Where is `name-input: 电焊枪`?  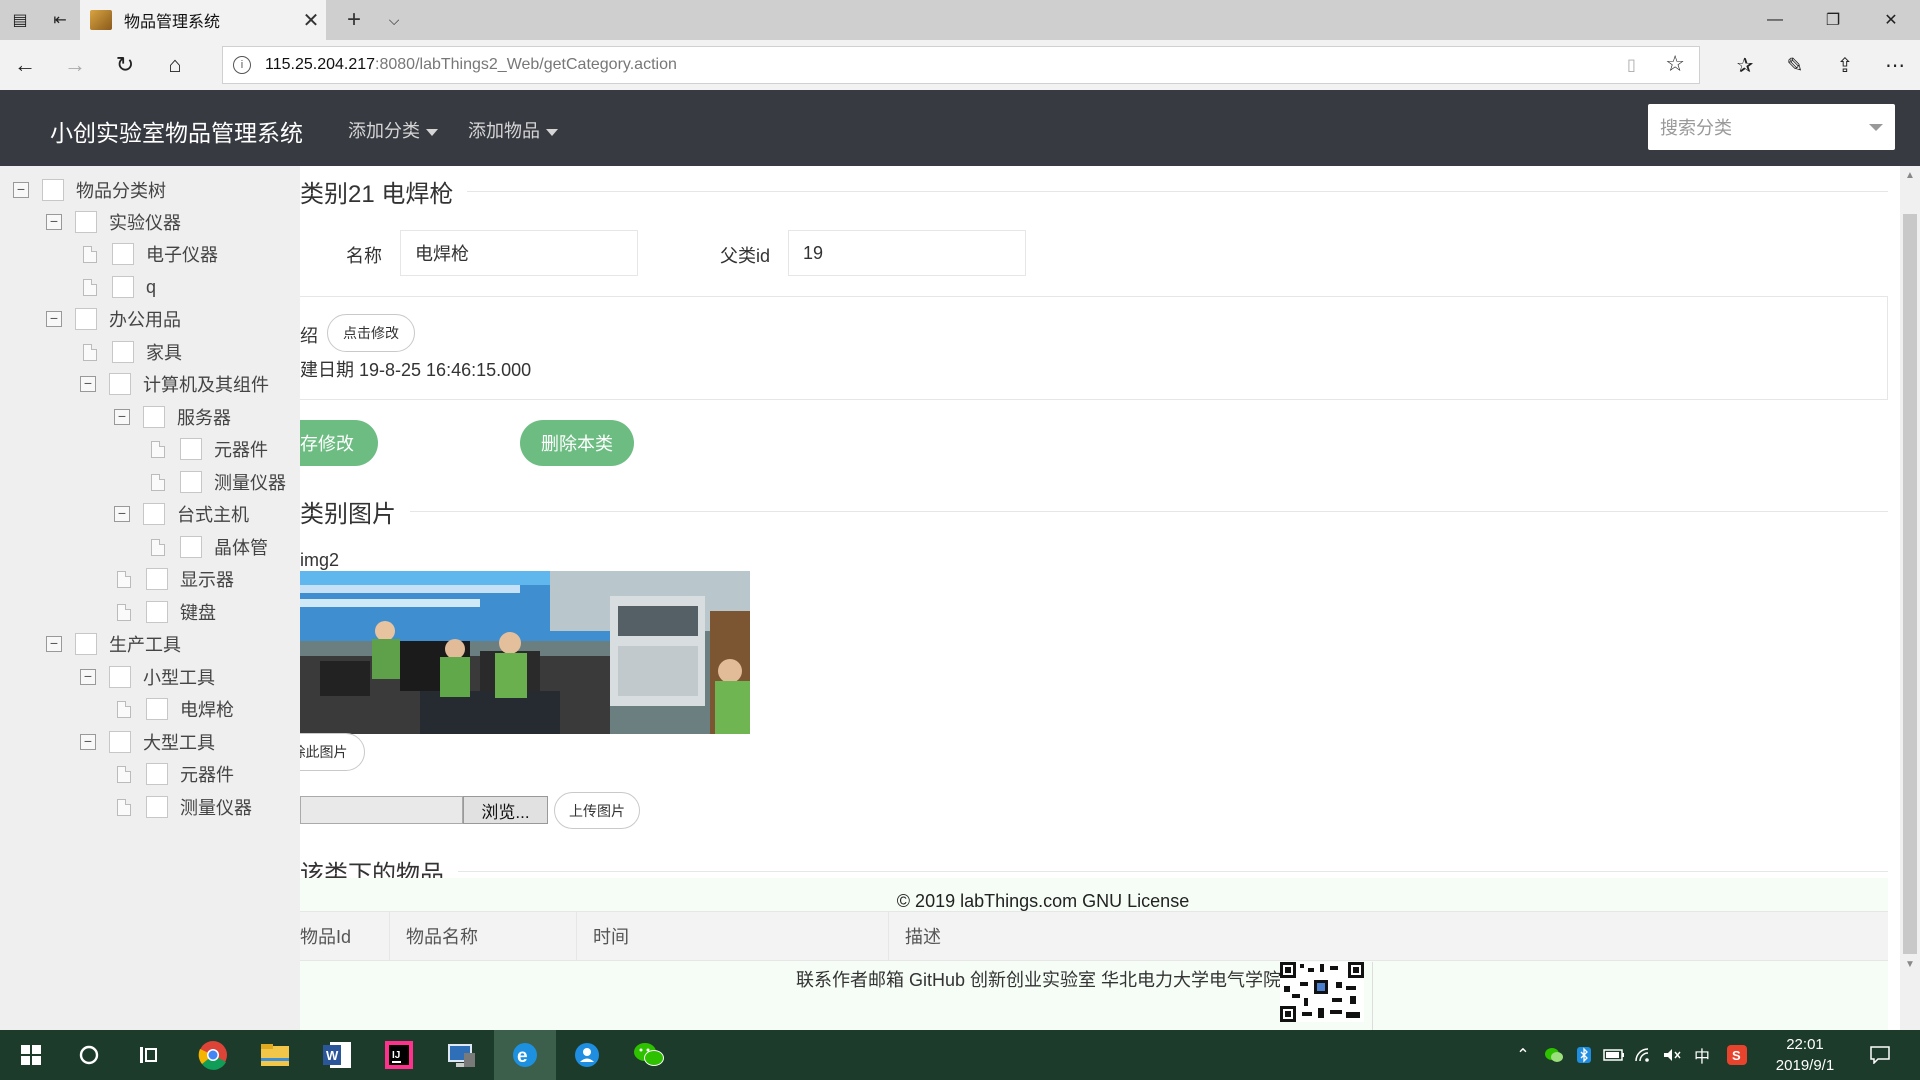 name-input: 电焊枪 is located at coordinates (519, 253).